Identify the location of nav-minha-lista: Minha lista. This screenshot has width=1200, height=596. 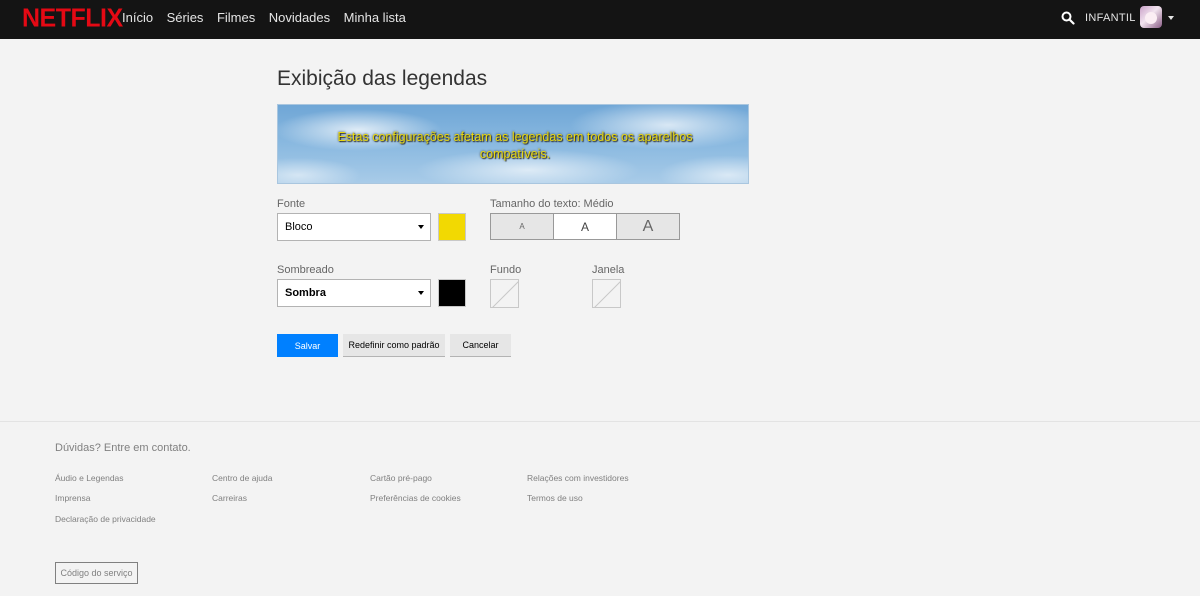
(375, 17).